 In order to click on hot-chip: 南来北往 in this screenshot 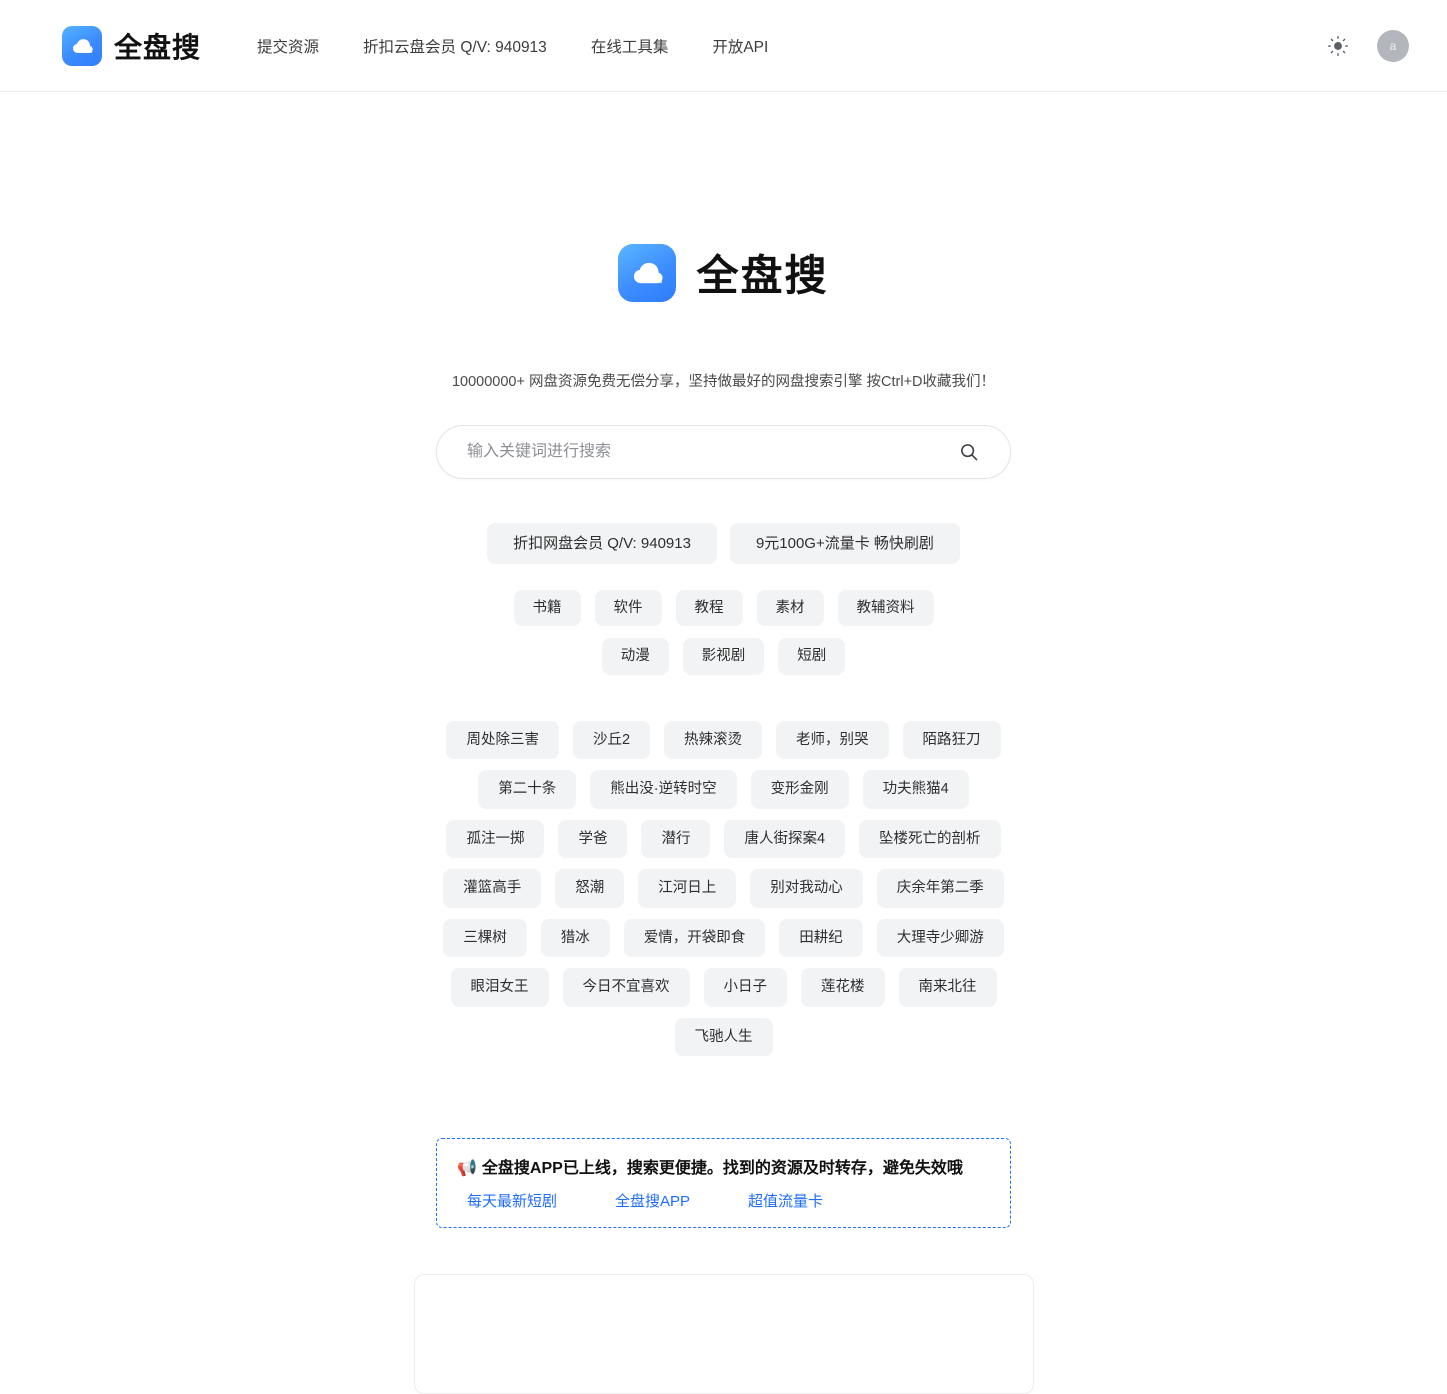, I will do `click(947, 987)`.